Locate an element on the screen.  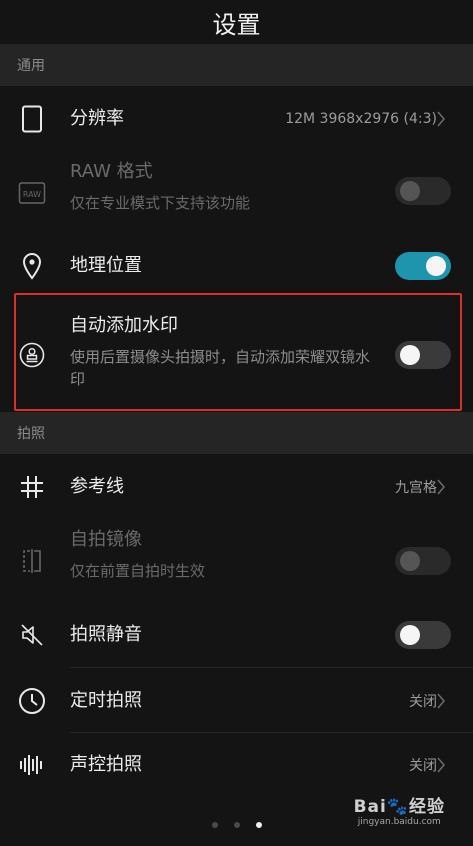
shutter-mute-label: 拍照静音 is located at coordinates (106, 634).